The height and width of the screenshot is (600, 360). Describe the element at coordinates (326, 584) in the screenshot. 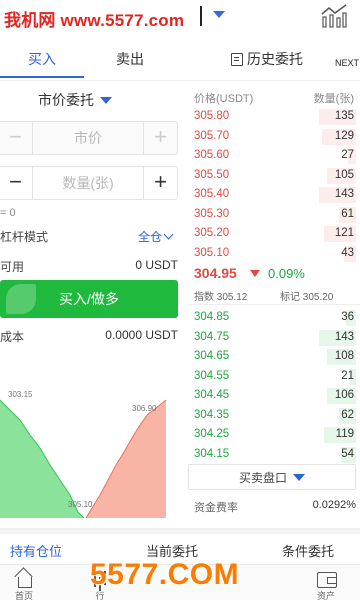

I see `nav-assets: 资产` at that location.